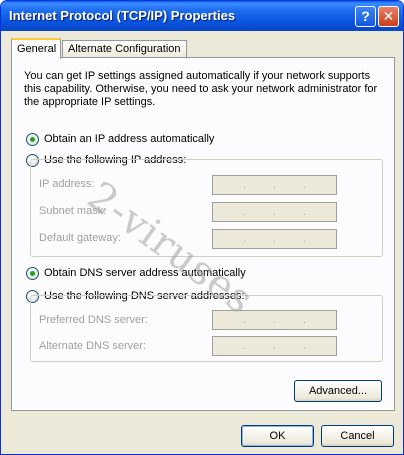 The width and height of the screenshot is (404, 455). Describe the element at coordinates (122, 15) in the screenshot. I see `window-title: Internet Protocol (TCP/IP) Properties` at that location.